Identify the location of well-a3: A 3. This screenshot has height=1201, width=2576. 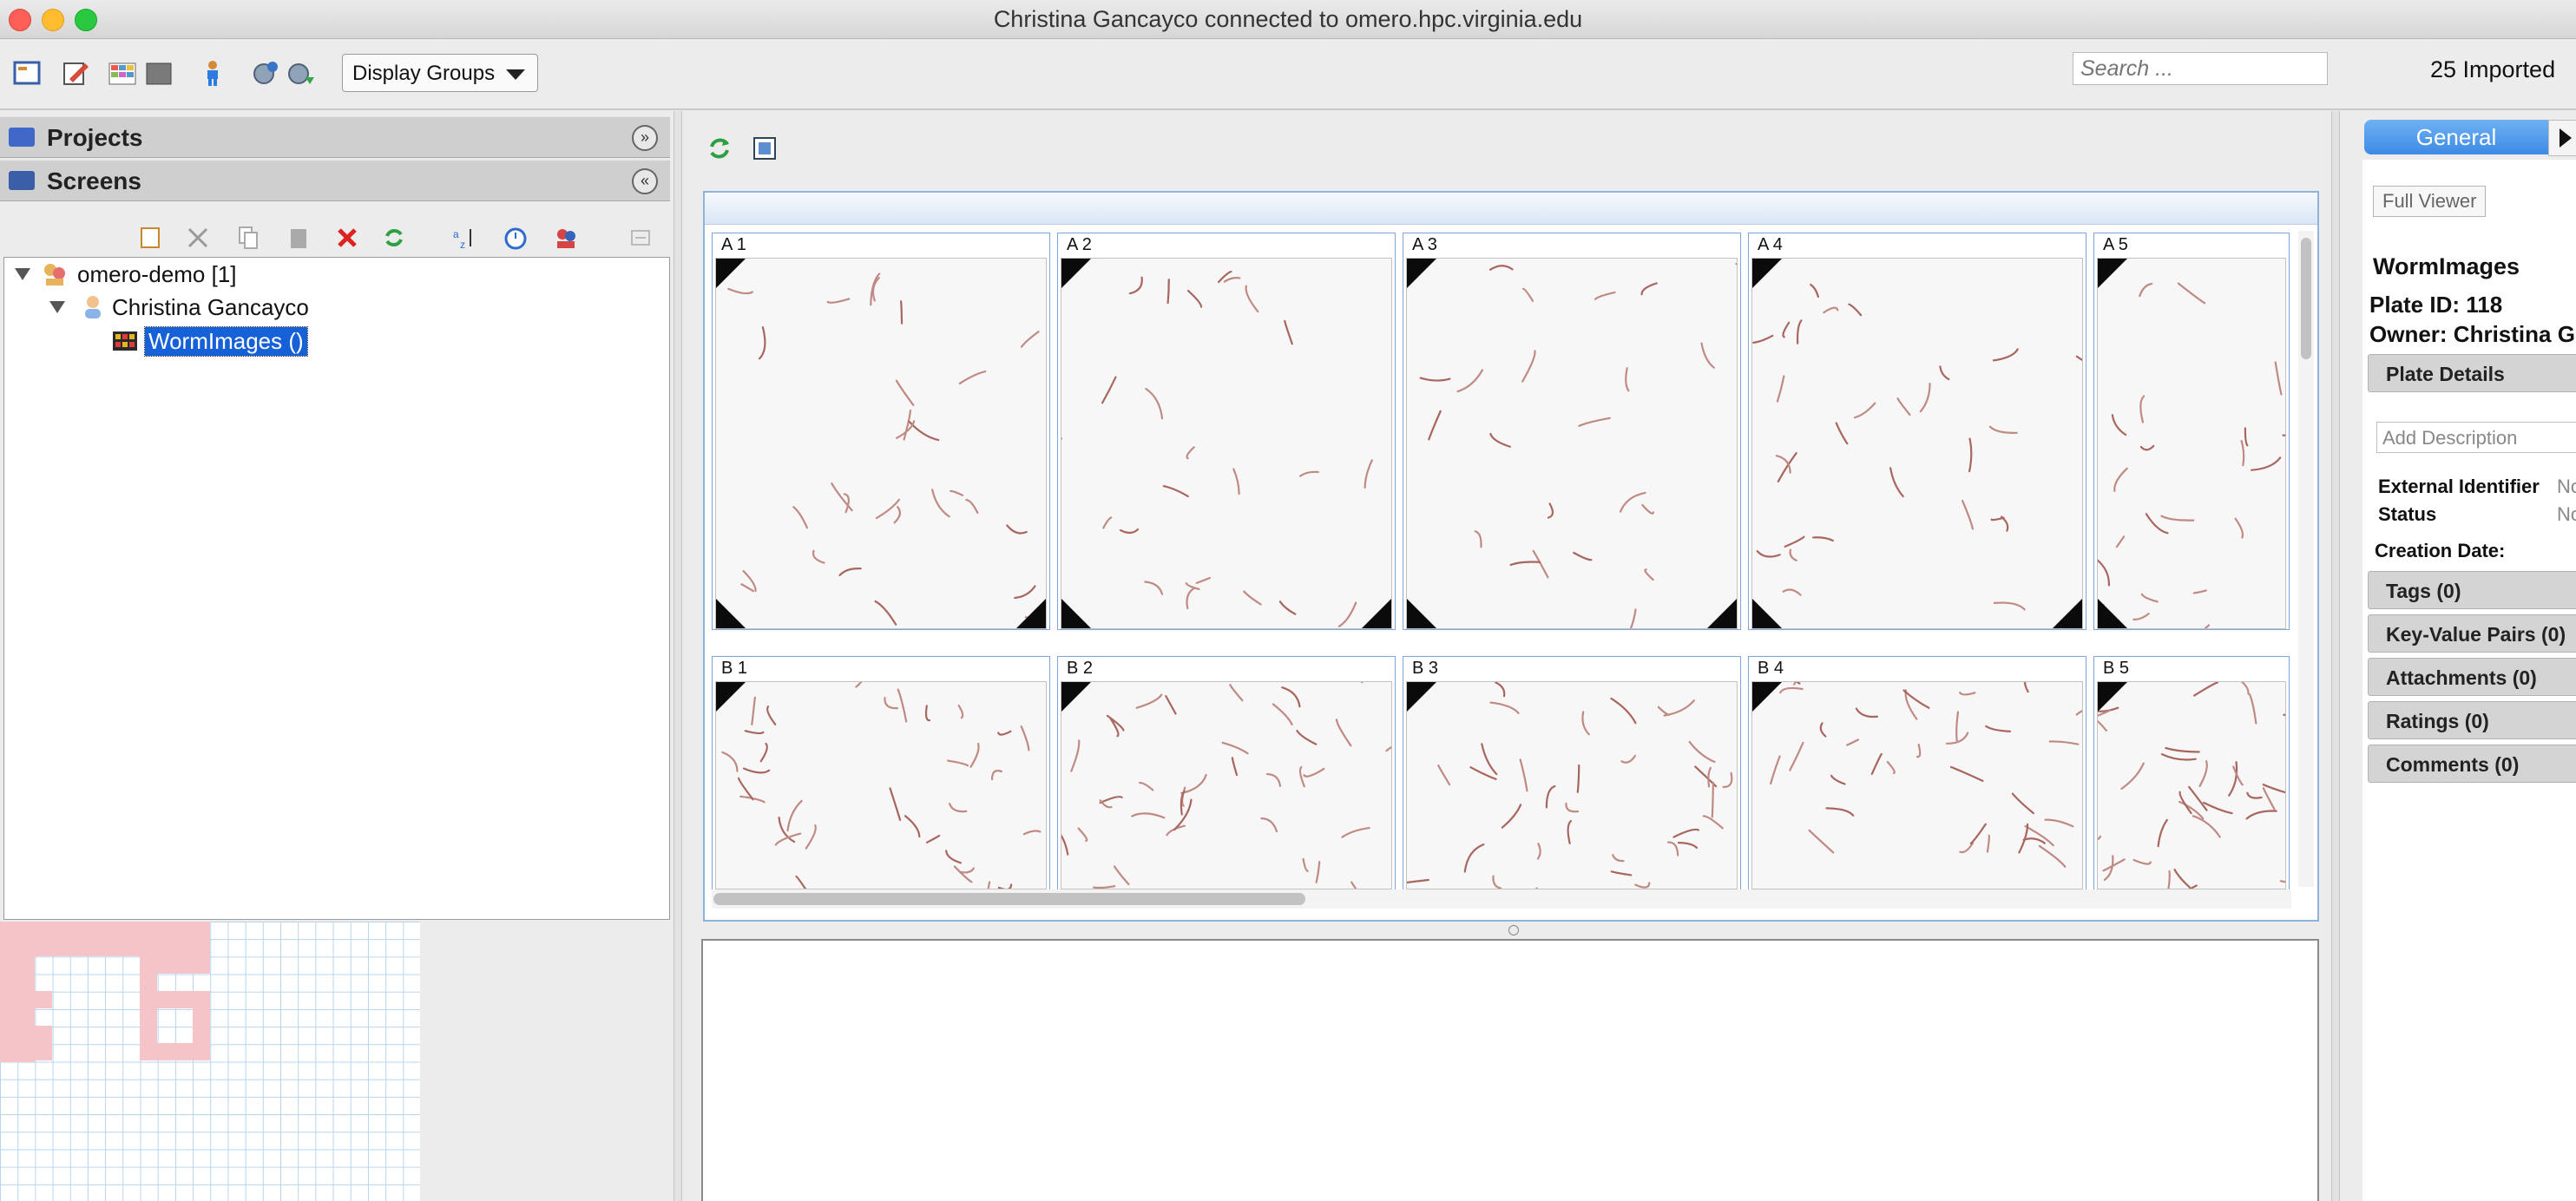
(1572, 431).